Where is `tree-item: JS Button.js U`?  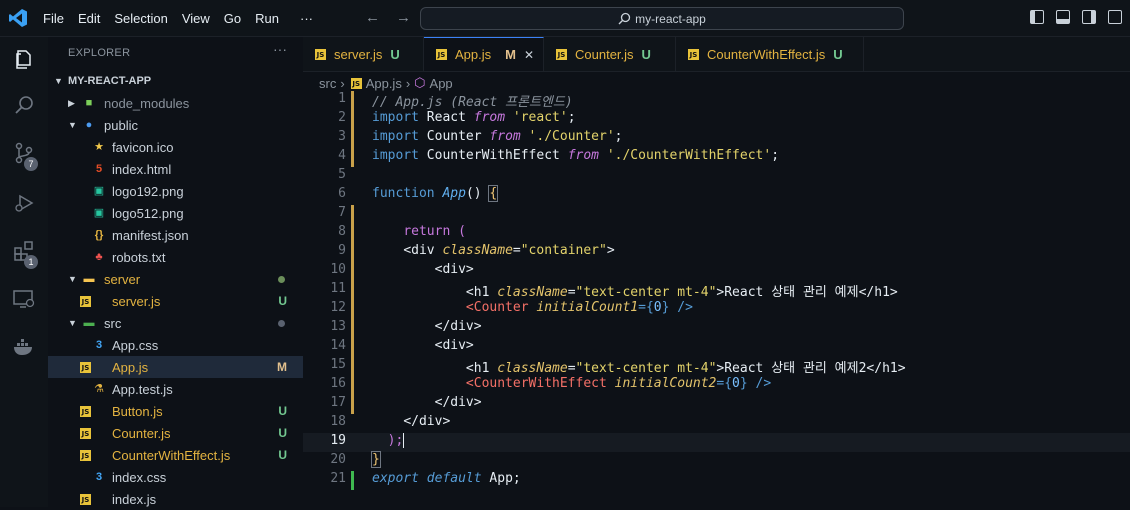
tree-item: JS Button.js U is located at coordinates (175, 411).